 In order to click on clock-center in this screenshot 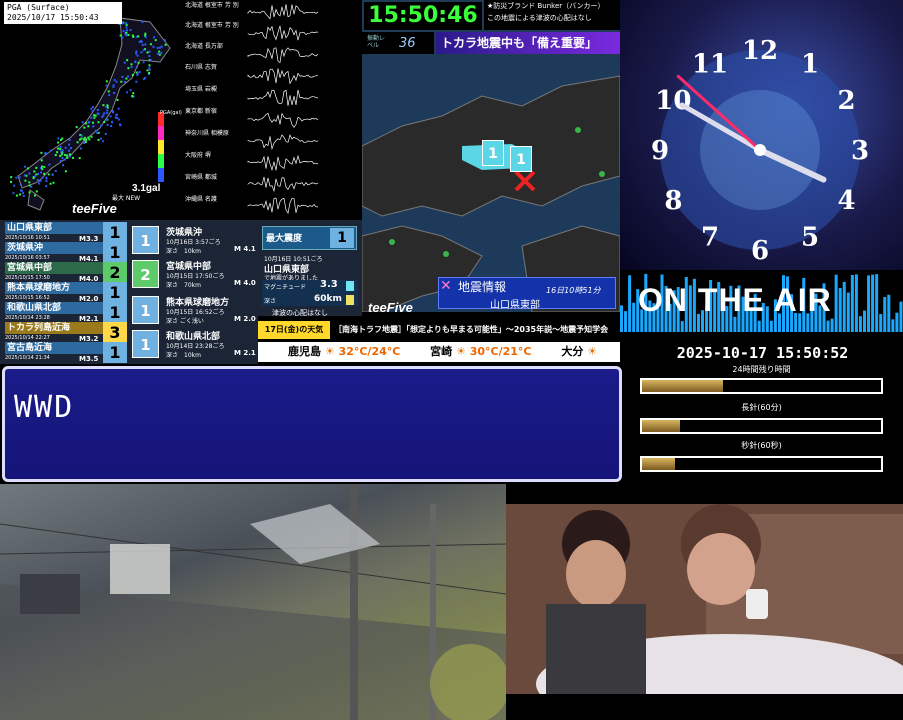, I will do `click(760, 150)`.